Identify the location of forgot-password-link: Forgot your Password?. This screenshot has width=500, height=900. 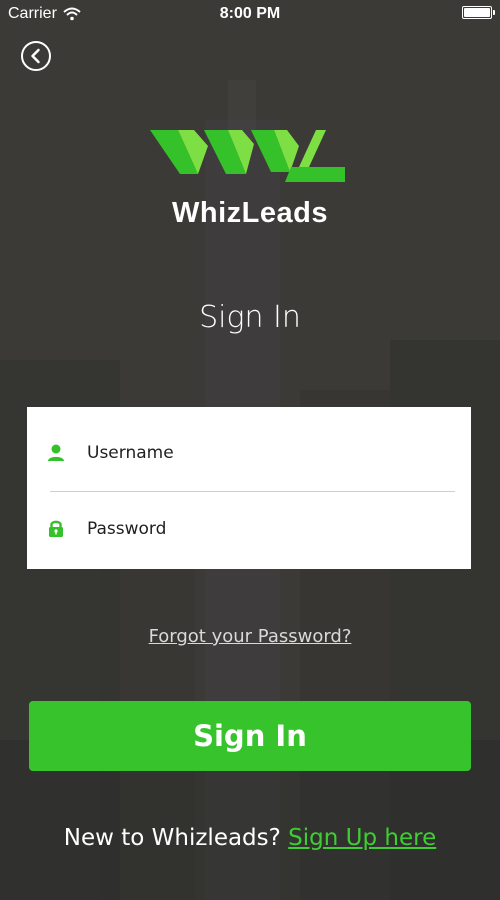
(250, 636).